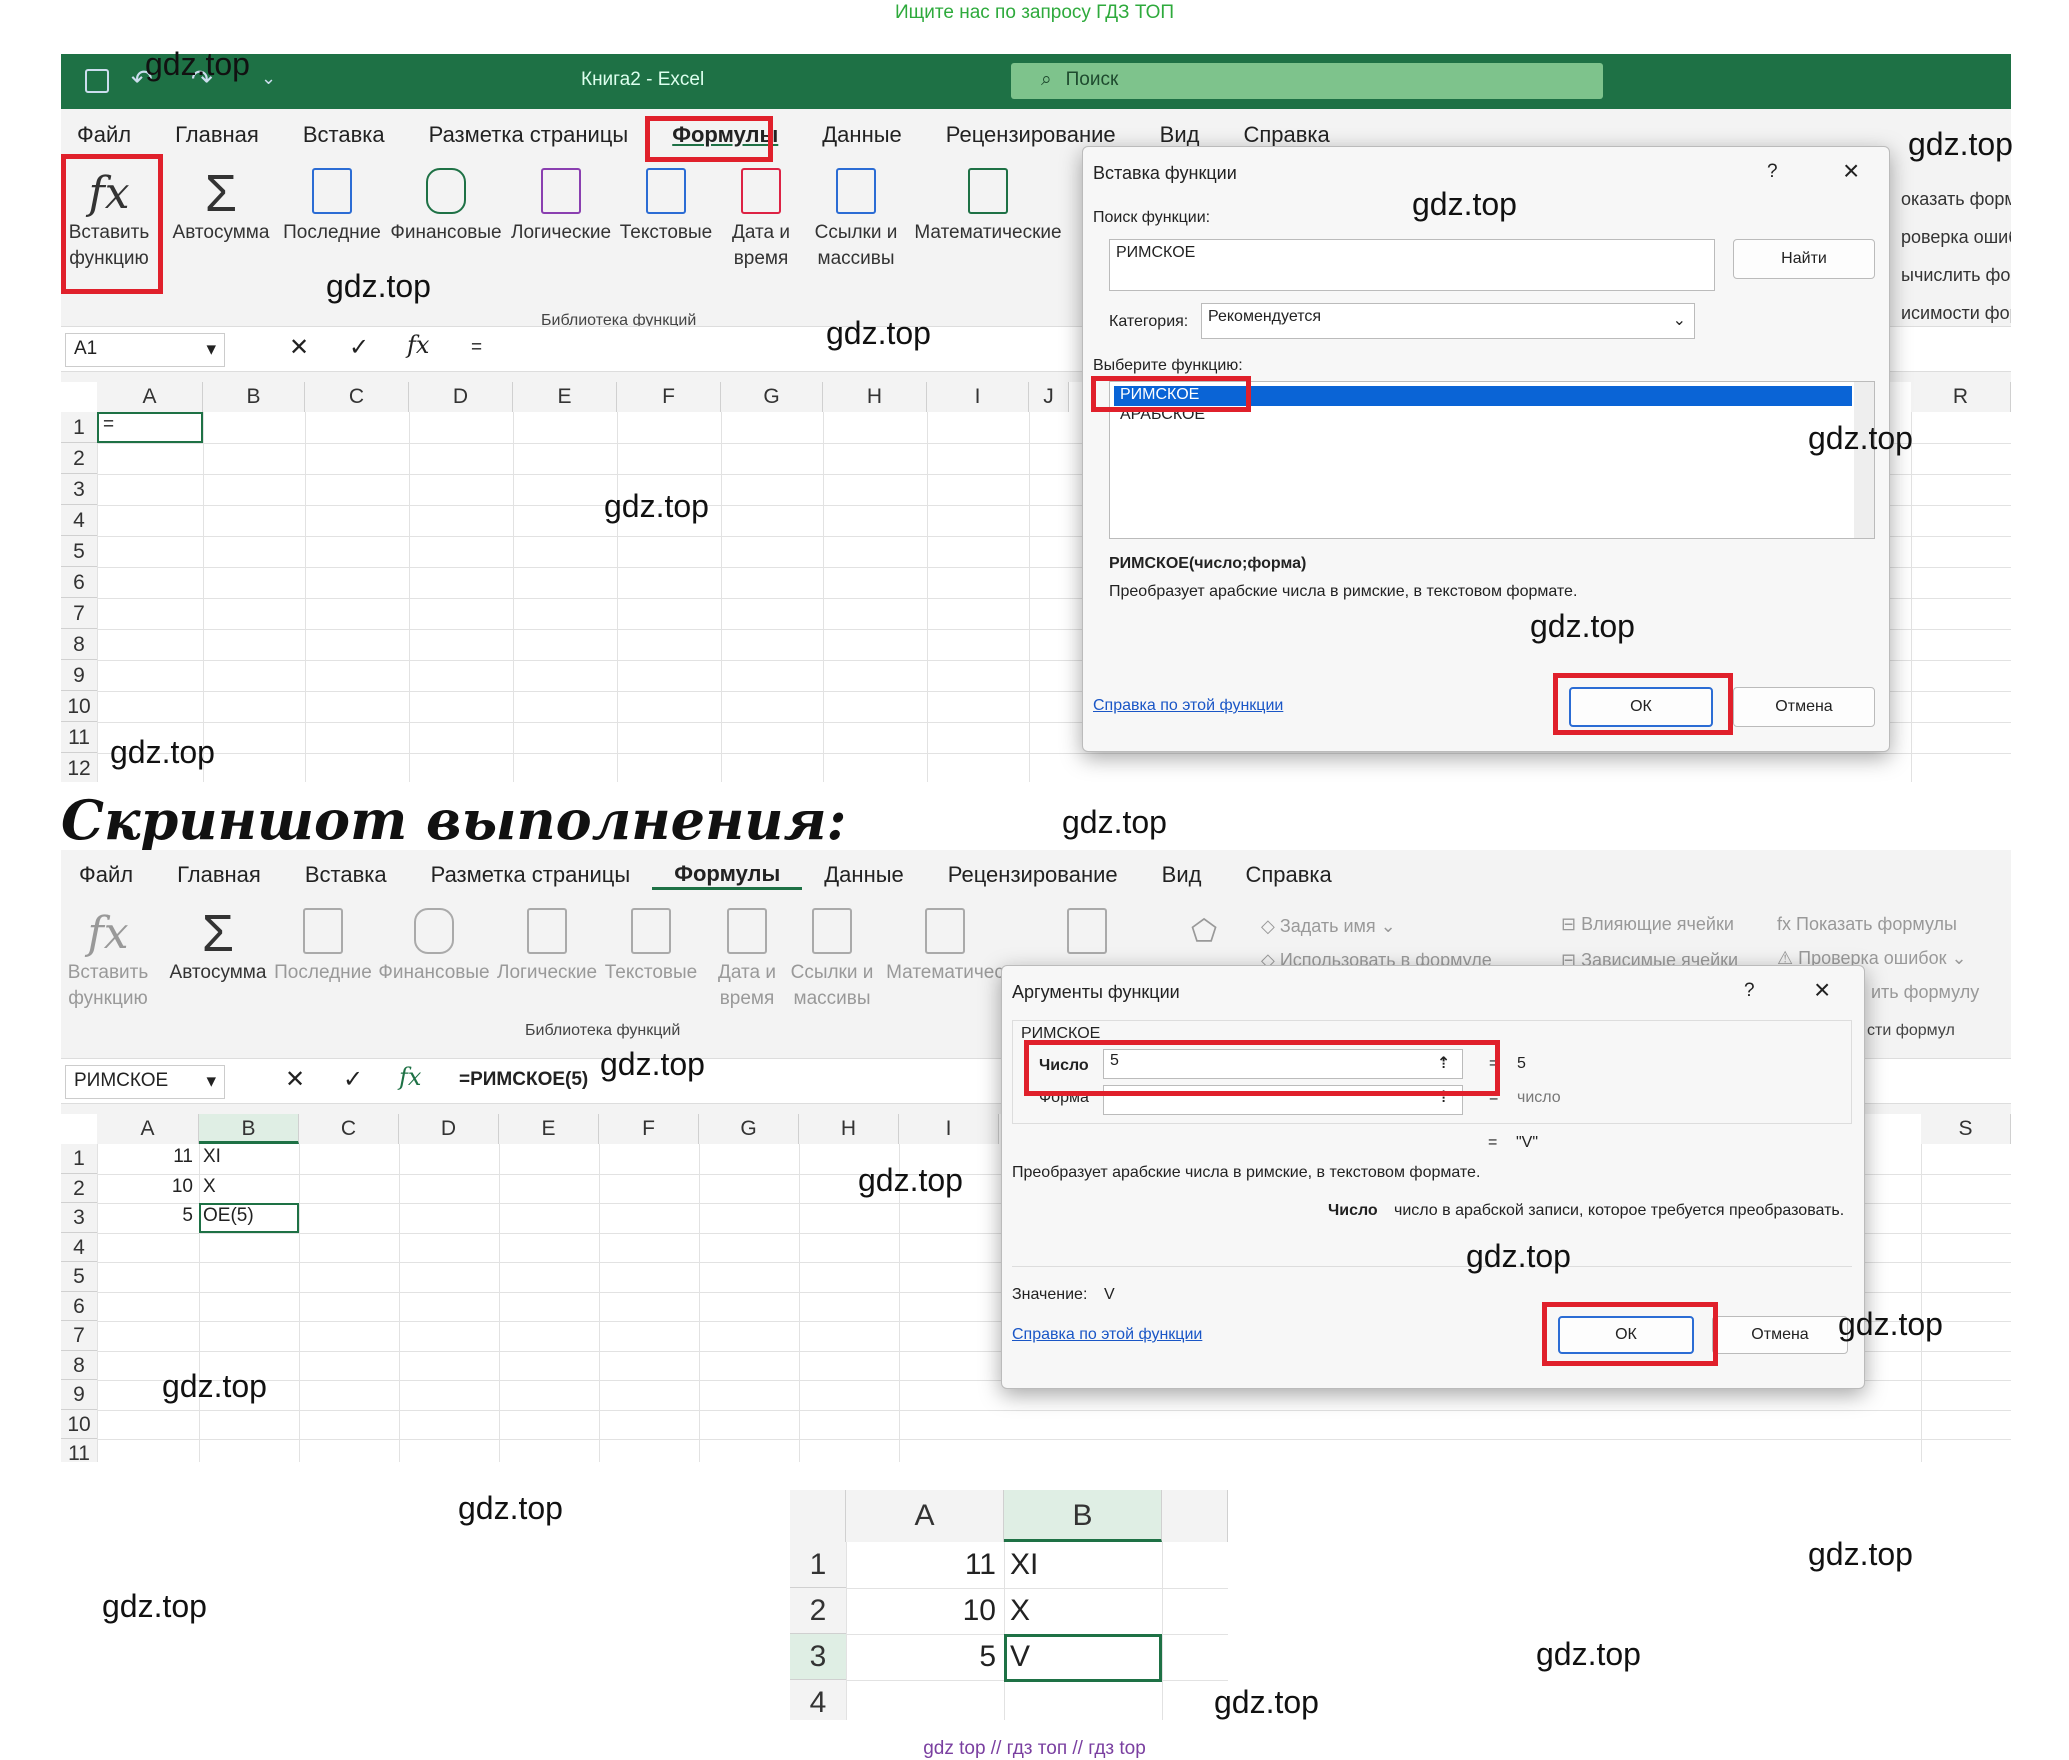 The width and height of the screenshot is (2069, 1760). What do you see at coordinates (561, 207) in the screenshot?
I see `logical-button: Логические` at bounding box center [561, 207].